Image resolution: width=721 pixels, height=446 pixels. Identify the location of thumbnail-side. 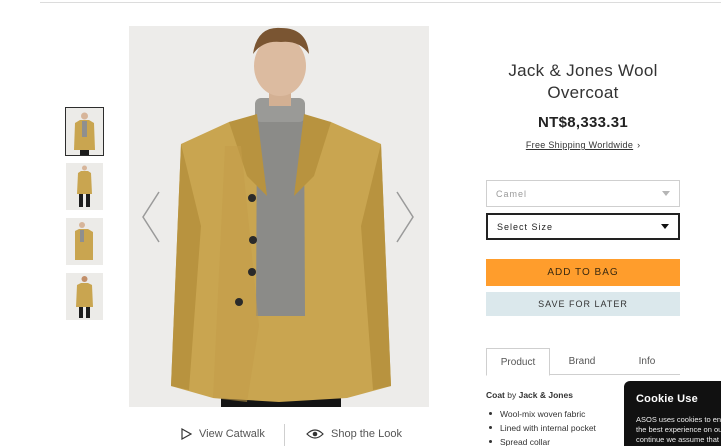
(84, 241).